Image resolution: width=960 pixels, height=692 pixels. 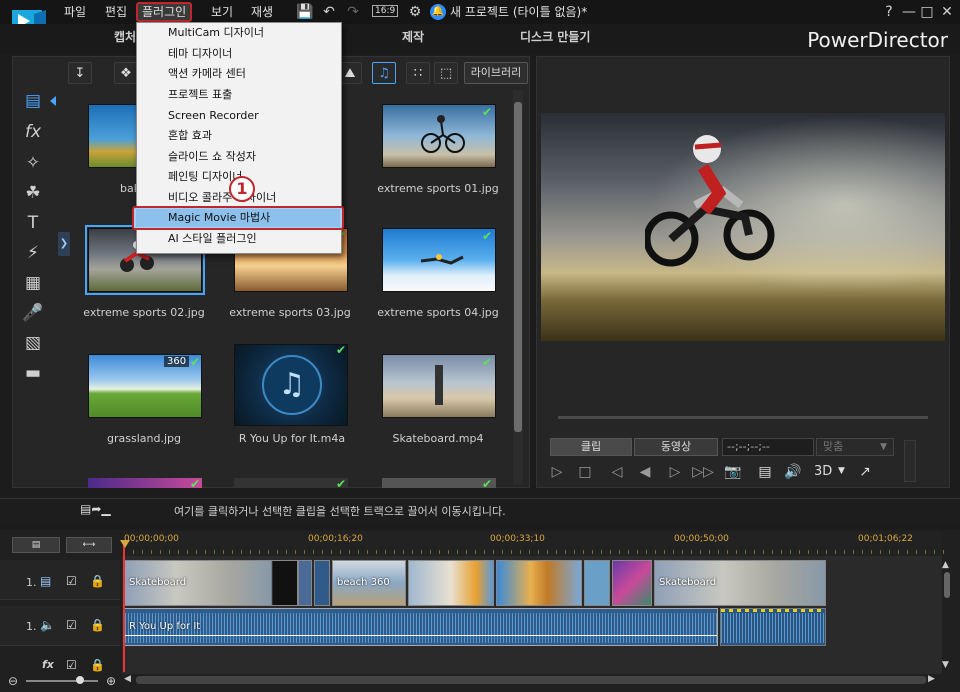 What do you see at coordinates (733, 472) in the screenshot?
I see `snapshot-camera-icon: 📷` at bounding box center [733, 472].